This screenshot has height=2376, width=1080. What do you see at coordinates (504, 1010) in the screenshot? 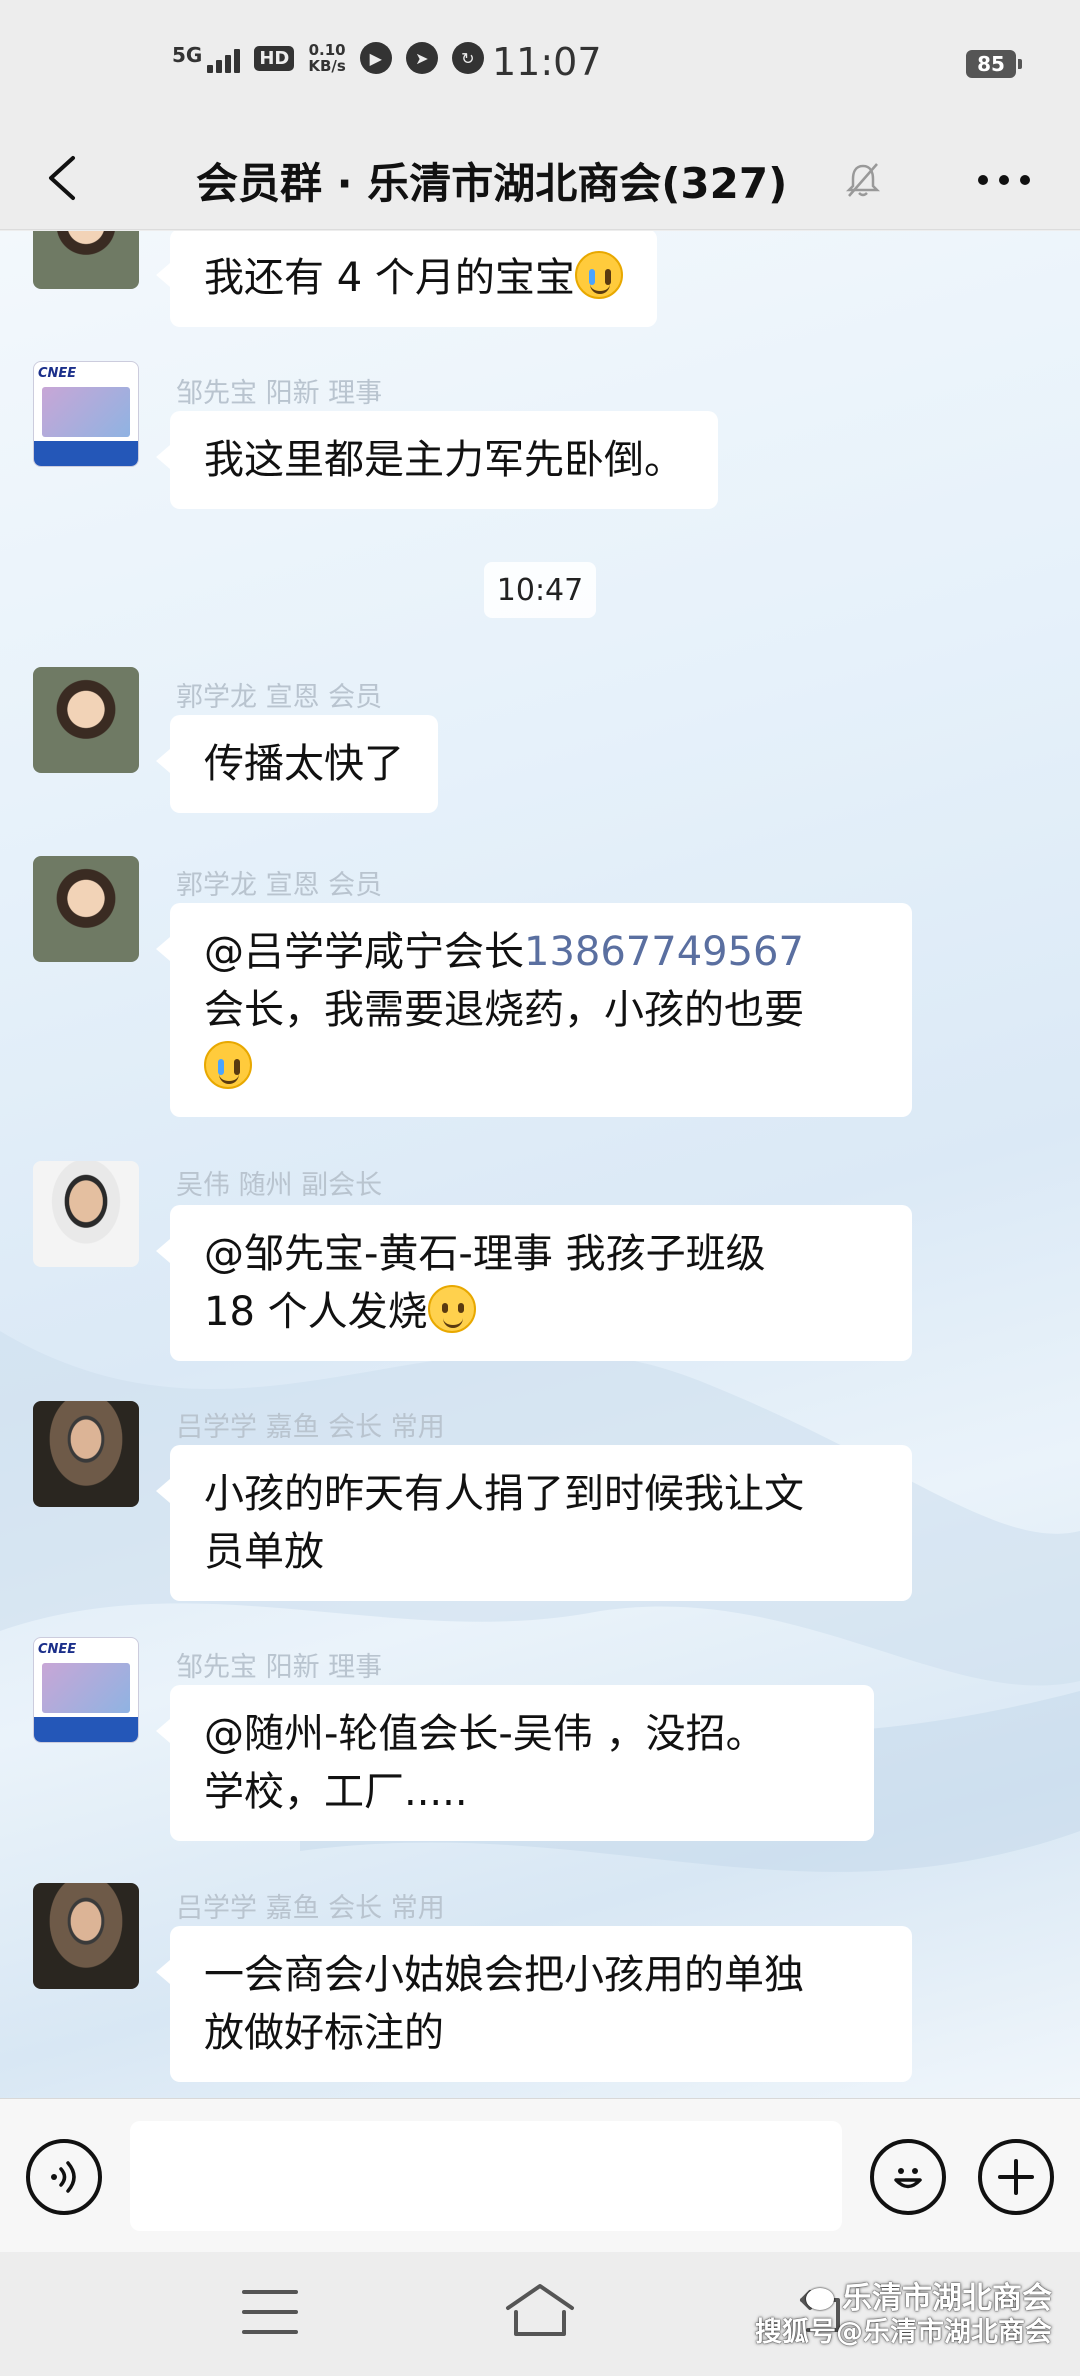
I see `message-text: 会长，我需要退烧药，小孩的也要` at bounding box center [504, 1010].